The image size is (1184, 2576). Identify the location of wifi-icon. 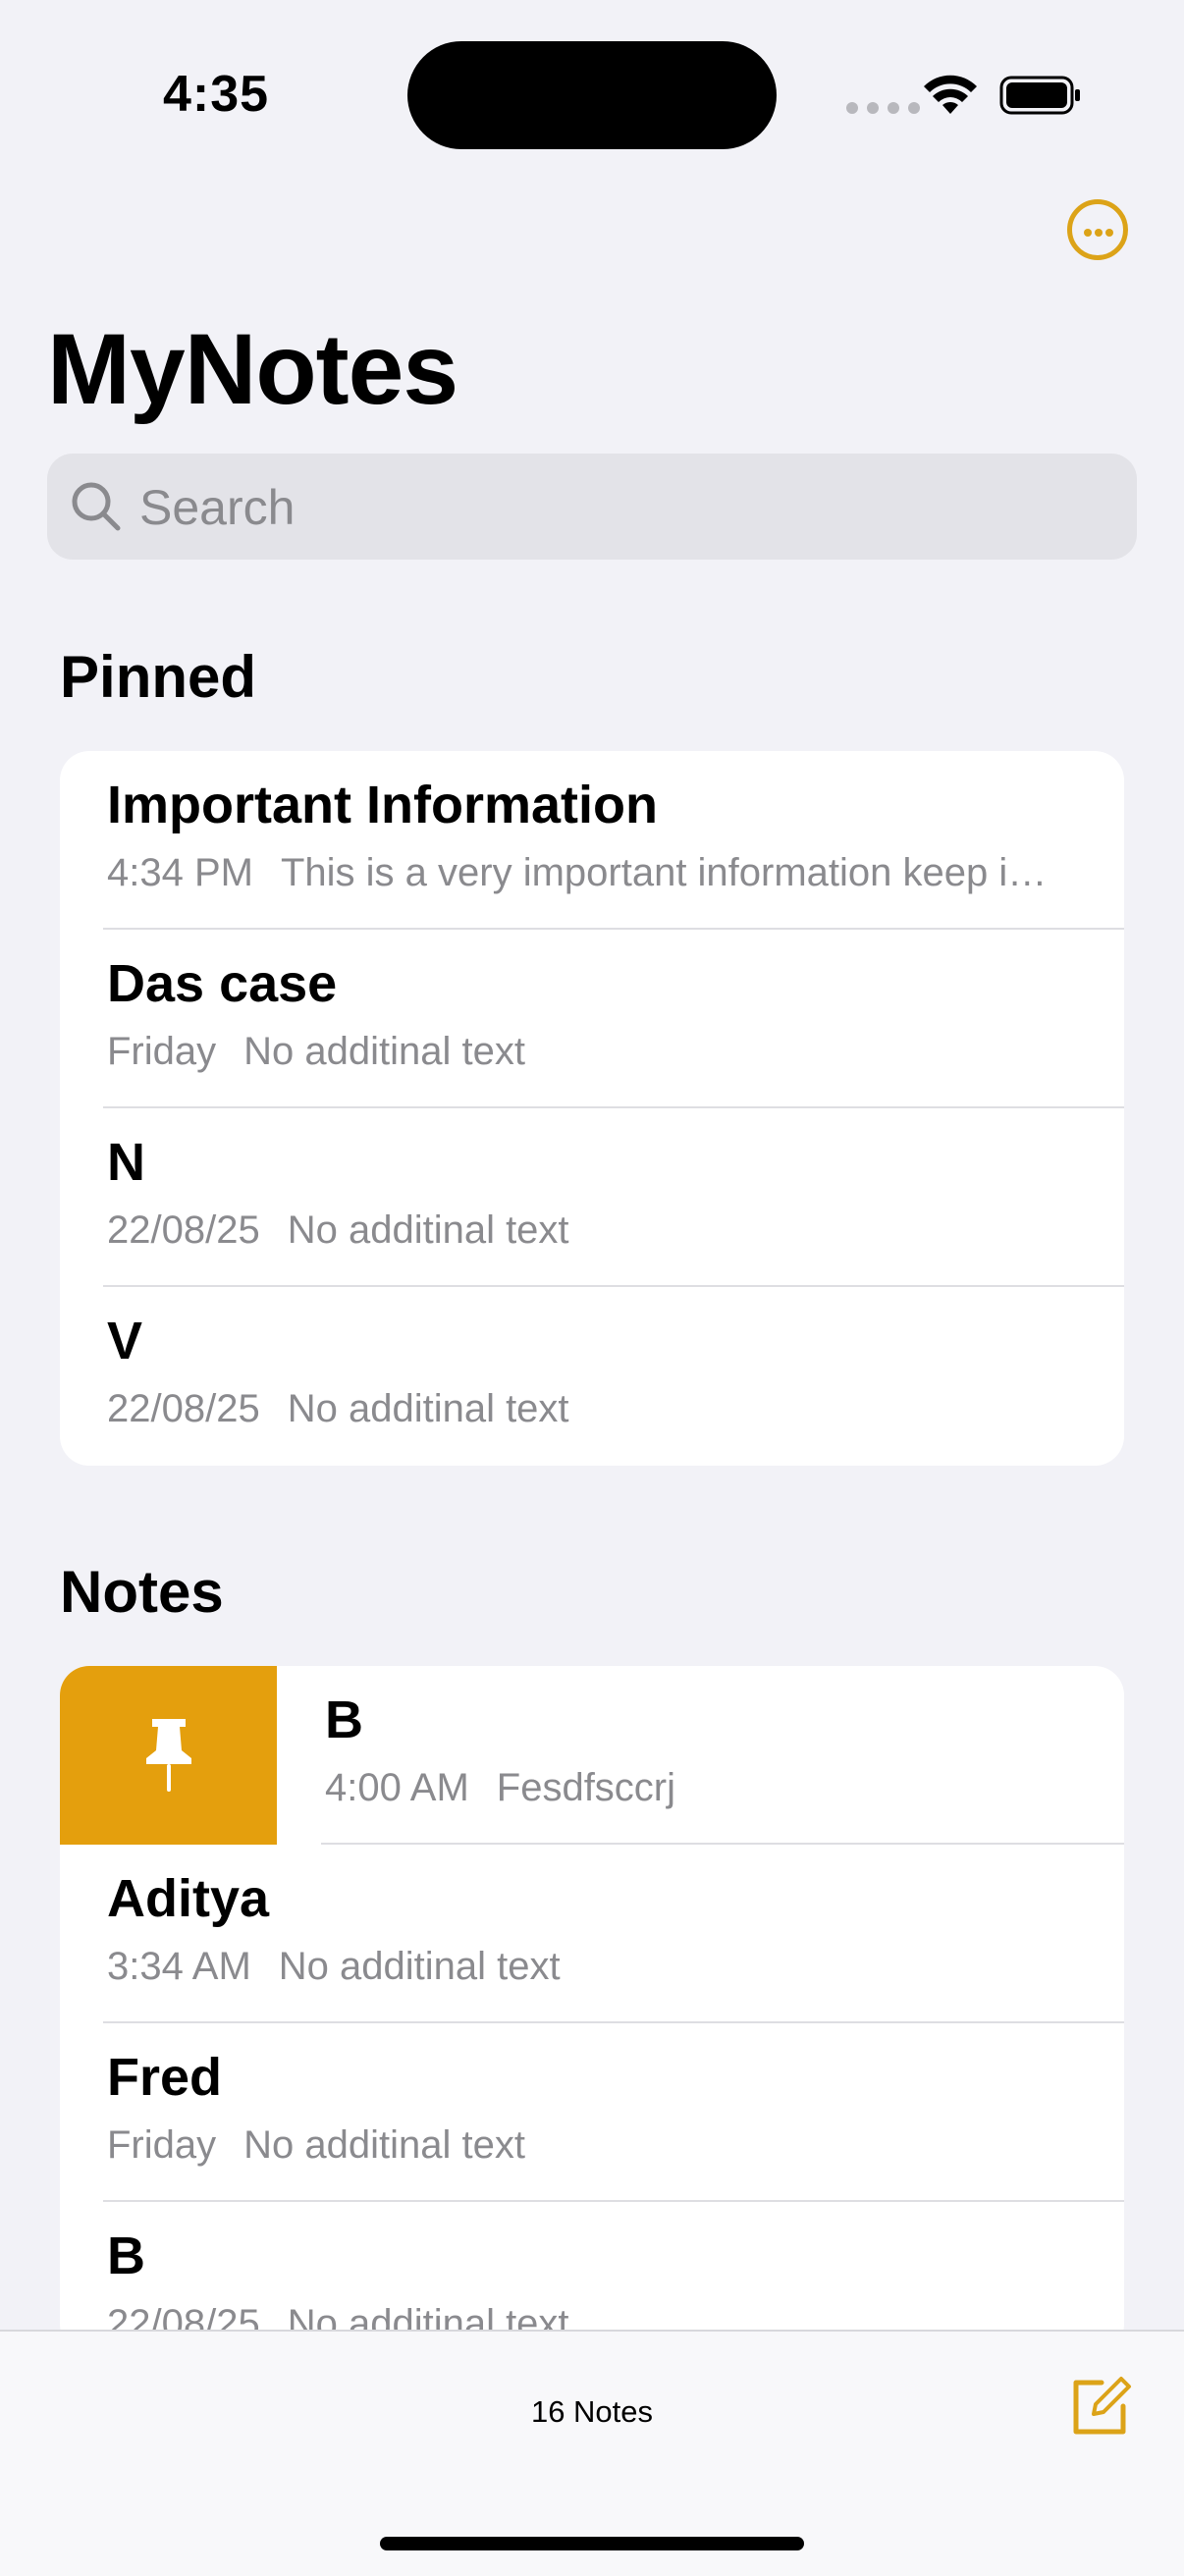
(950, 94).